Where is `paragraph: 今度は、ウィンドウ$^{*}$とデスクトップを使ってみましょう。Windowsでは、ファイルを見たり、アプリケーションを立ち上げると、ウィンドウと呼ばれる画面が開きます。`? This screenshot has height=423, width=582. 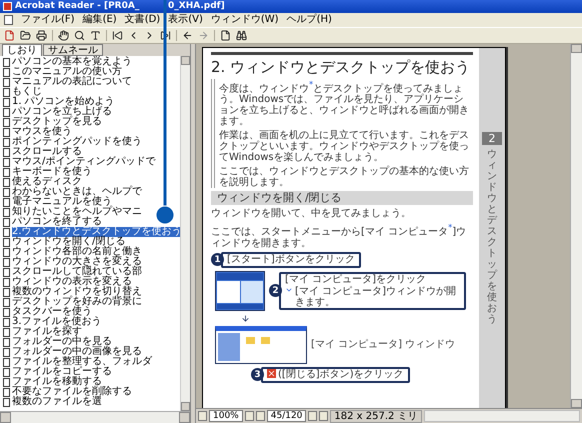
paragraph: 今度は、ウィンドウ$^{*}$とデスクトップを使ってみましょう。Windowsでは、ファイルを見たり、アプリケーションを立ち上げると、ウィンドウと呼ばれる画面が開きます。 is located at coordinates (344, 103).